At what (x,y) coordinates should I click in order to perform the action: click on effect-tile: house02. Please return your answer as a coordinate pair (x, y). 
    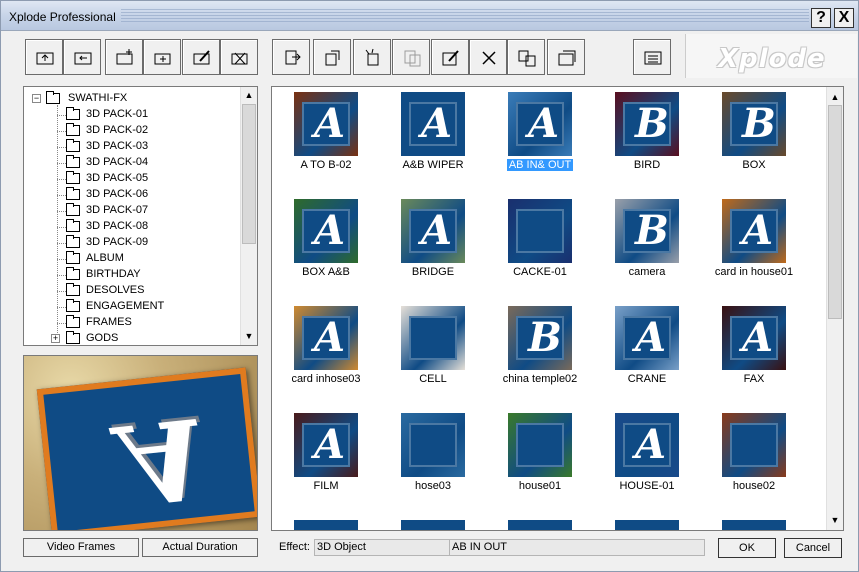
    Looking at the image, I should click on (754, 458).